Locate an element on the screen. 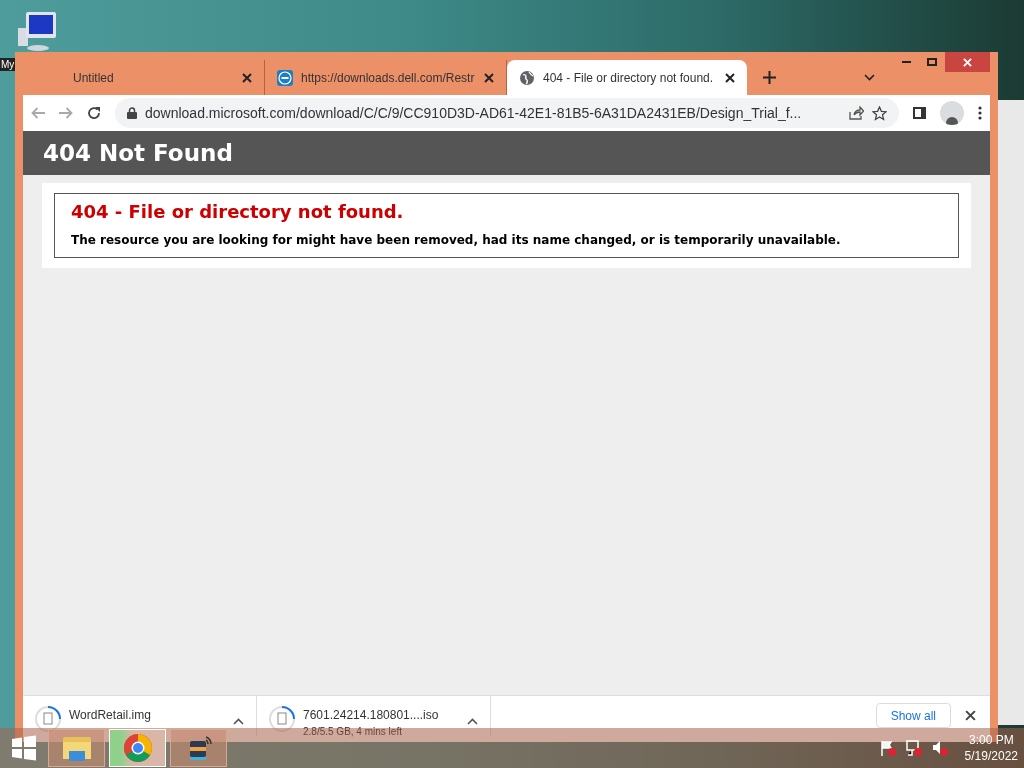  tab-list-caret-icon is located at coordinates (869, 77).